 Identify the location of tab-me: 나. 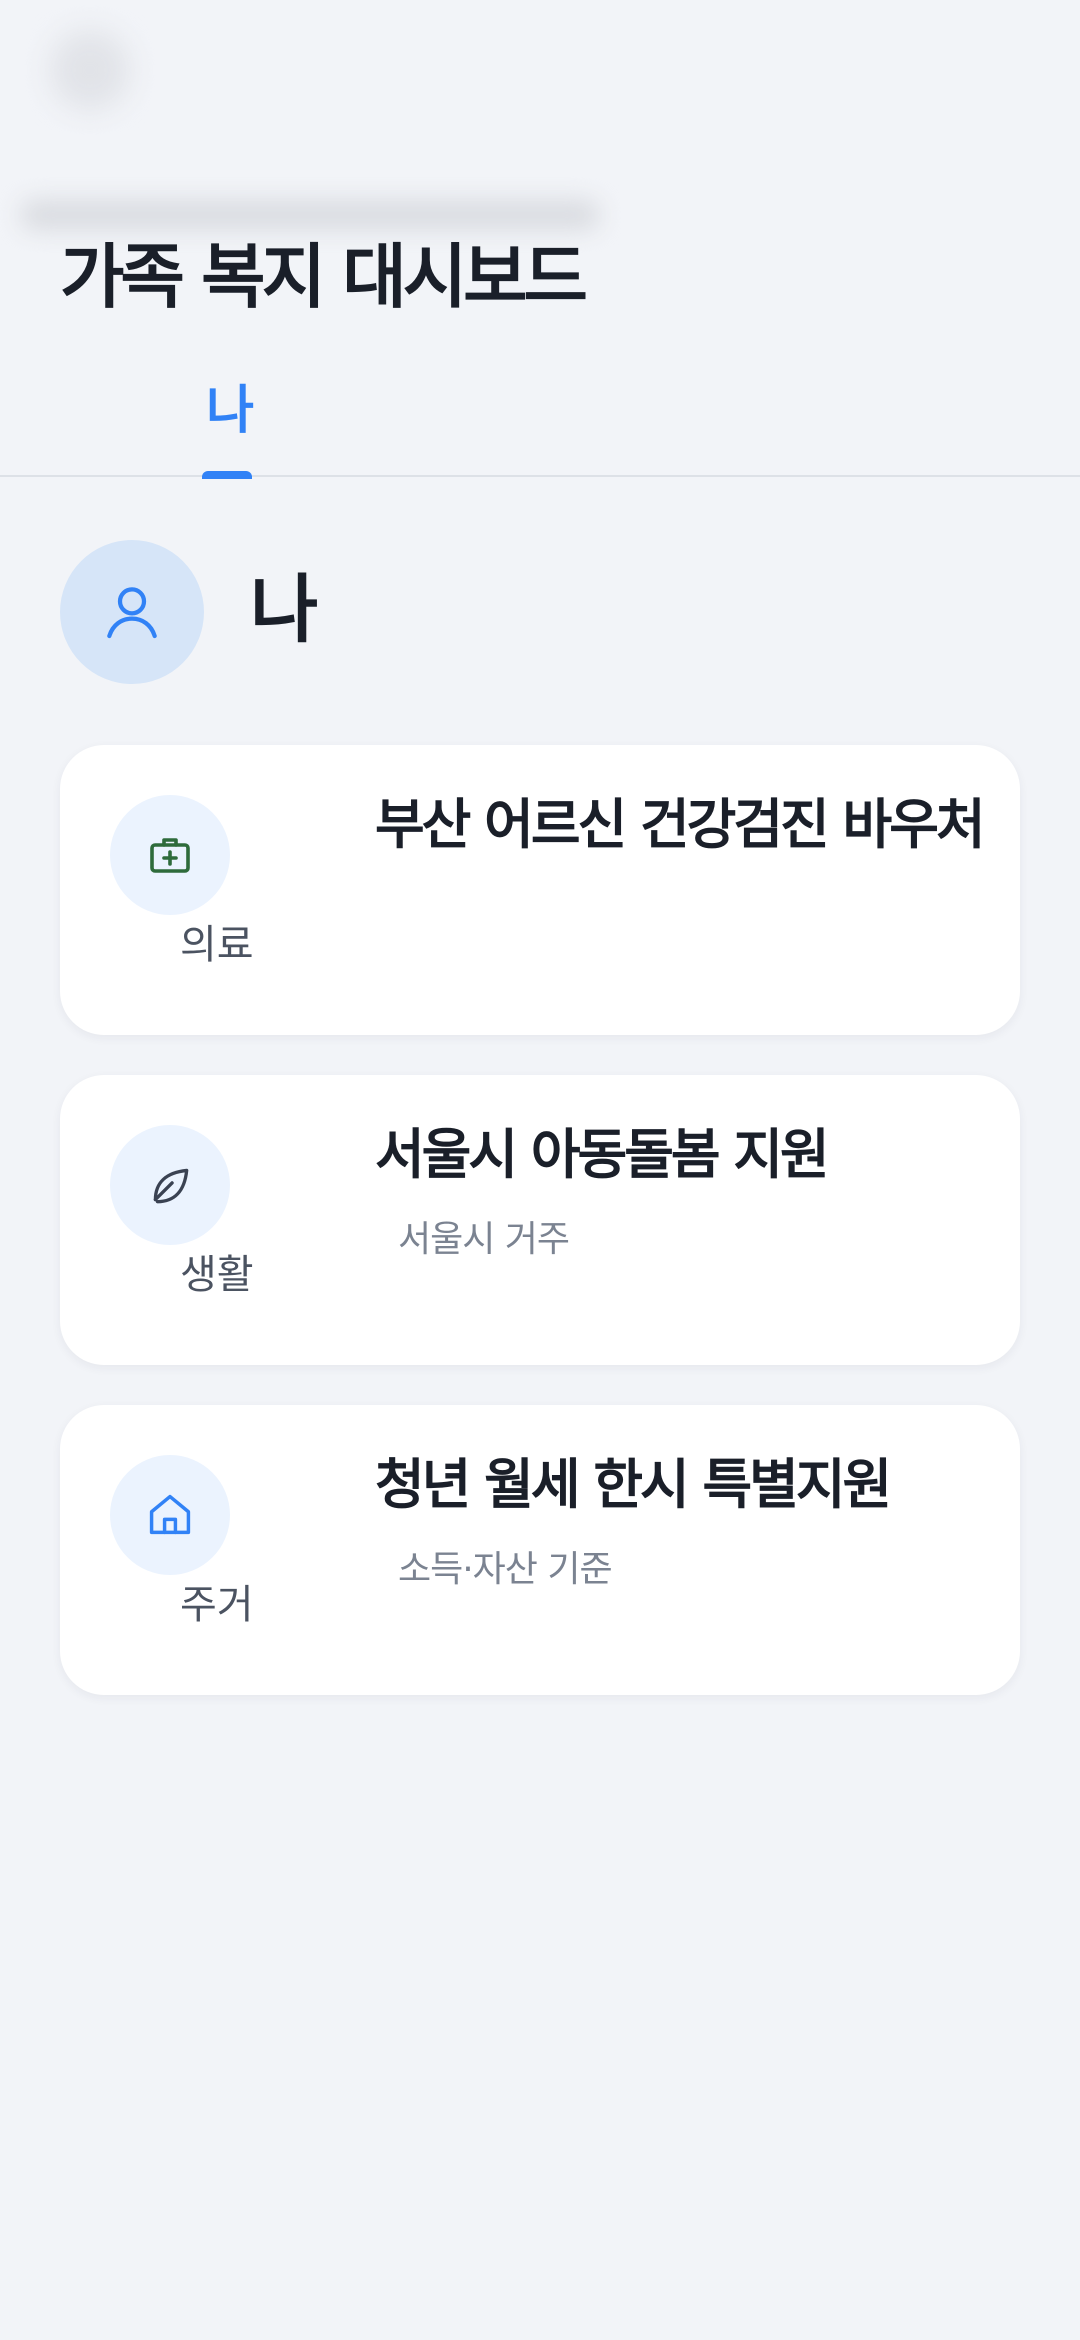
(230, 419).